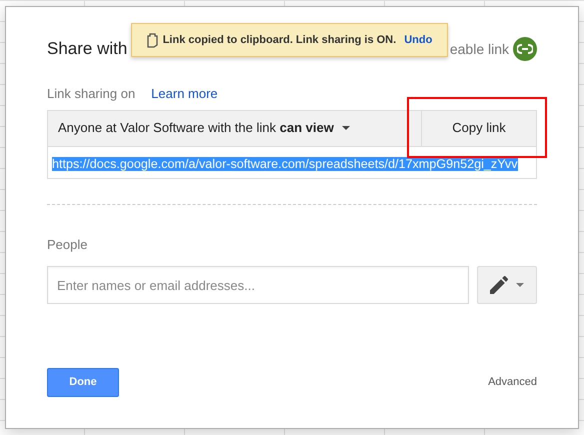 The image size is (584, 435). What do you see at coordinates (279, 40) in the screenshot?
I see `toast-message: Link copied to clipboard. Link sharing is ON.` at bounding box center [279, 40].